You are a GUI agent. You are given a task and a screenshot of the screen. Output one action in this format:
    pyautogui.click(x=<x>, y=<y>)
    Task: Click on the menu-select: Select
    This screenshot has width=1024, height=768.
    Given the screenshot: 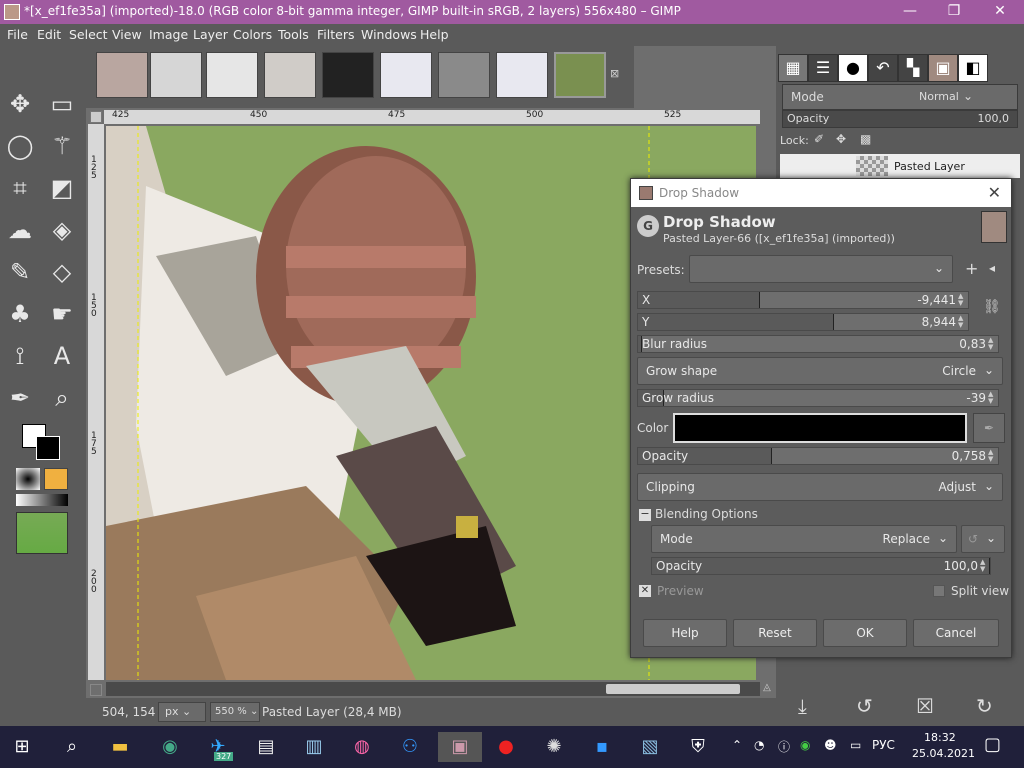 What is the action you would take?
    pyautogui.click(x=88, y=34)
    